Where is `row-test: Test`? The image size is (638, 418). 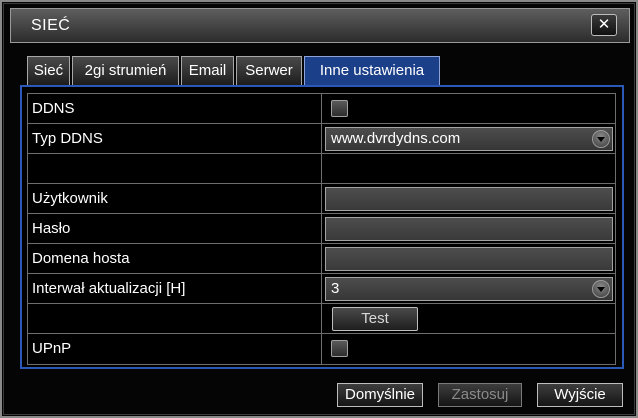 row-test: Test is located at coordinates (321, 319).